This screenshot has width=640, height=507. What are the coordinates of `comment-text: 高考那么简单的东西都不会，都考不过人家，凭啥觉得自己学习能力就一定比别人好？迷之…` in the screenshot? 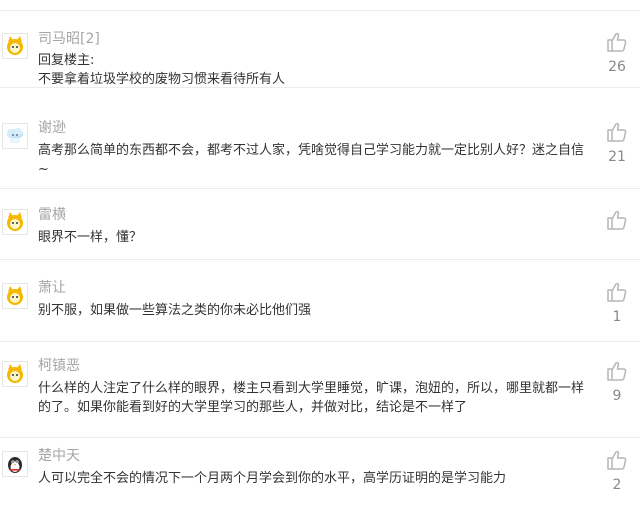 It's located at (314, 160).